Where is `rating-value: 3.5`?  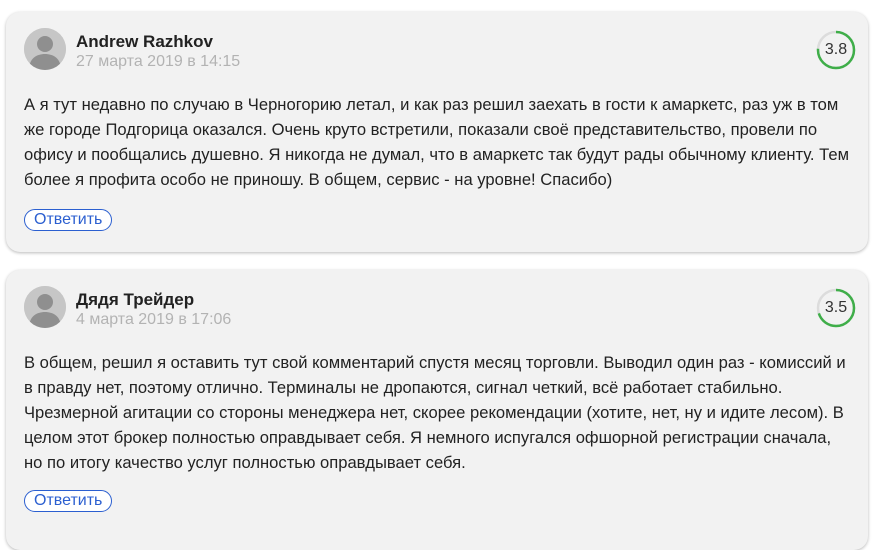
rating-value: 3.5 is located at coordinates (836, 307).